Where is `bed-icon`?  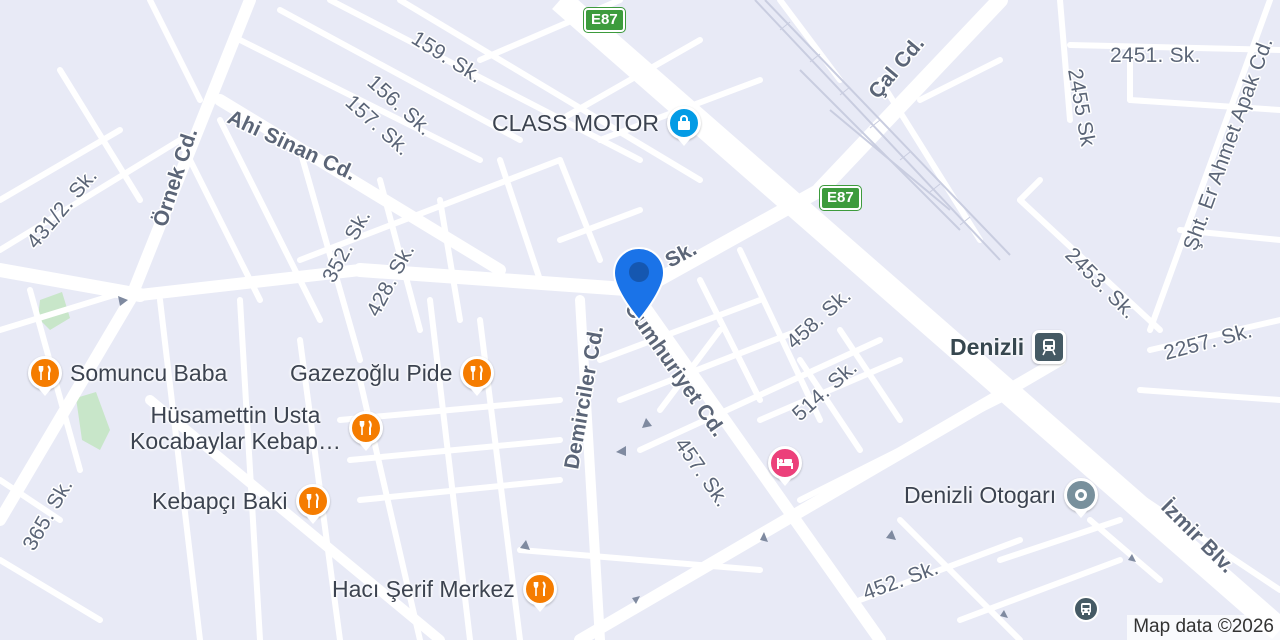
bed-icon is located at coordinates (785, 466).